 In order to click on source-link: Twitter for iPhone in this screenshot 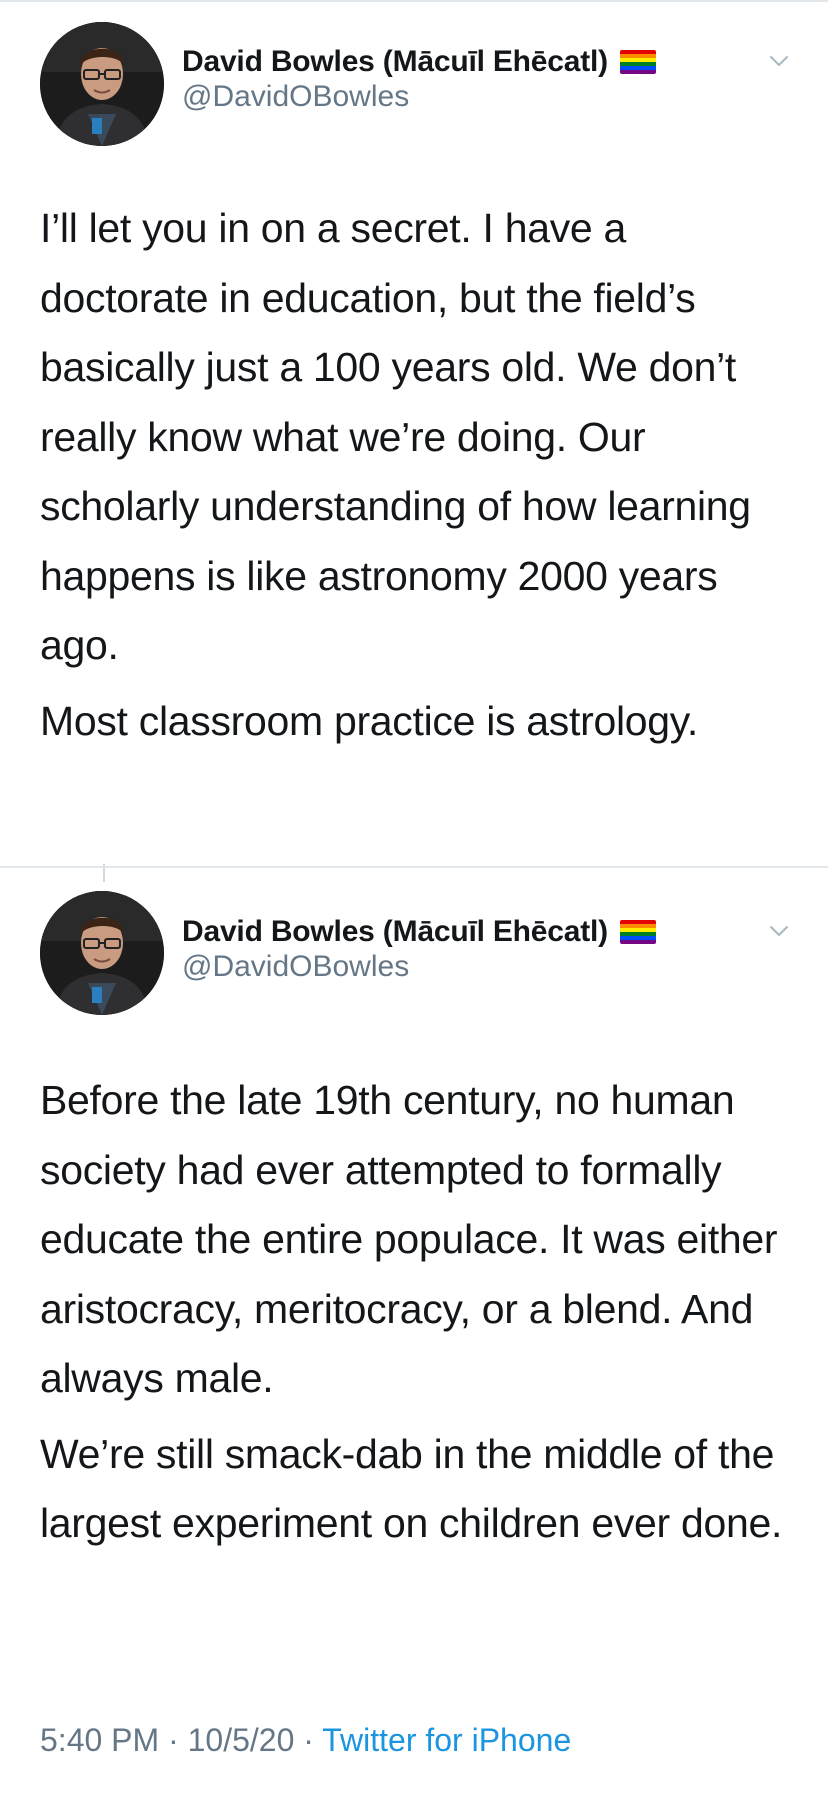, I will do `click(446, 1740)`.